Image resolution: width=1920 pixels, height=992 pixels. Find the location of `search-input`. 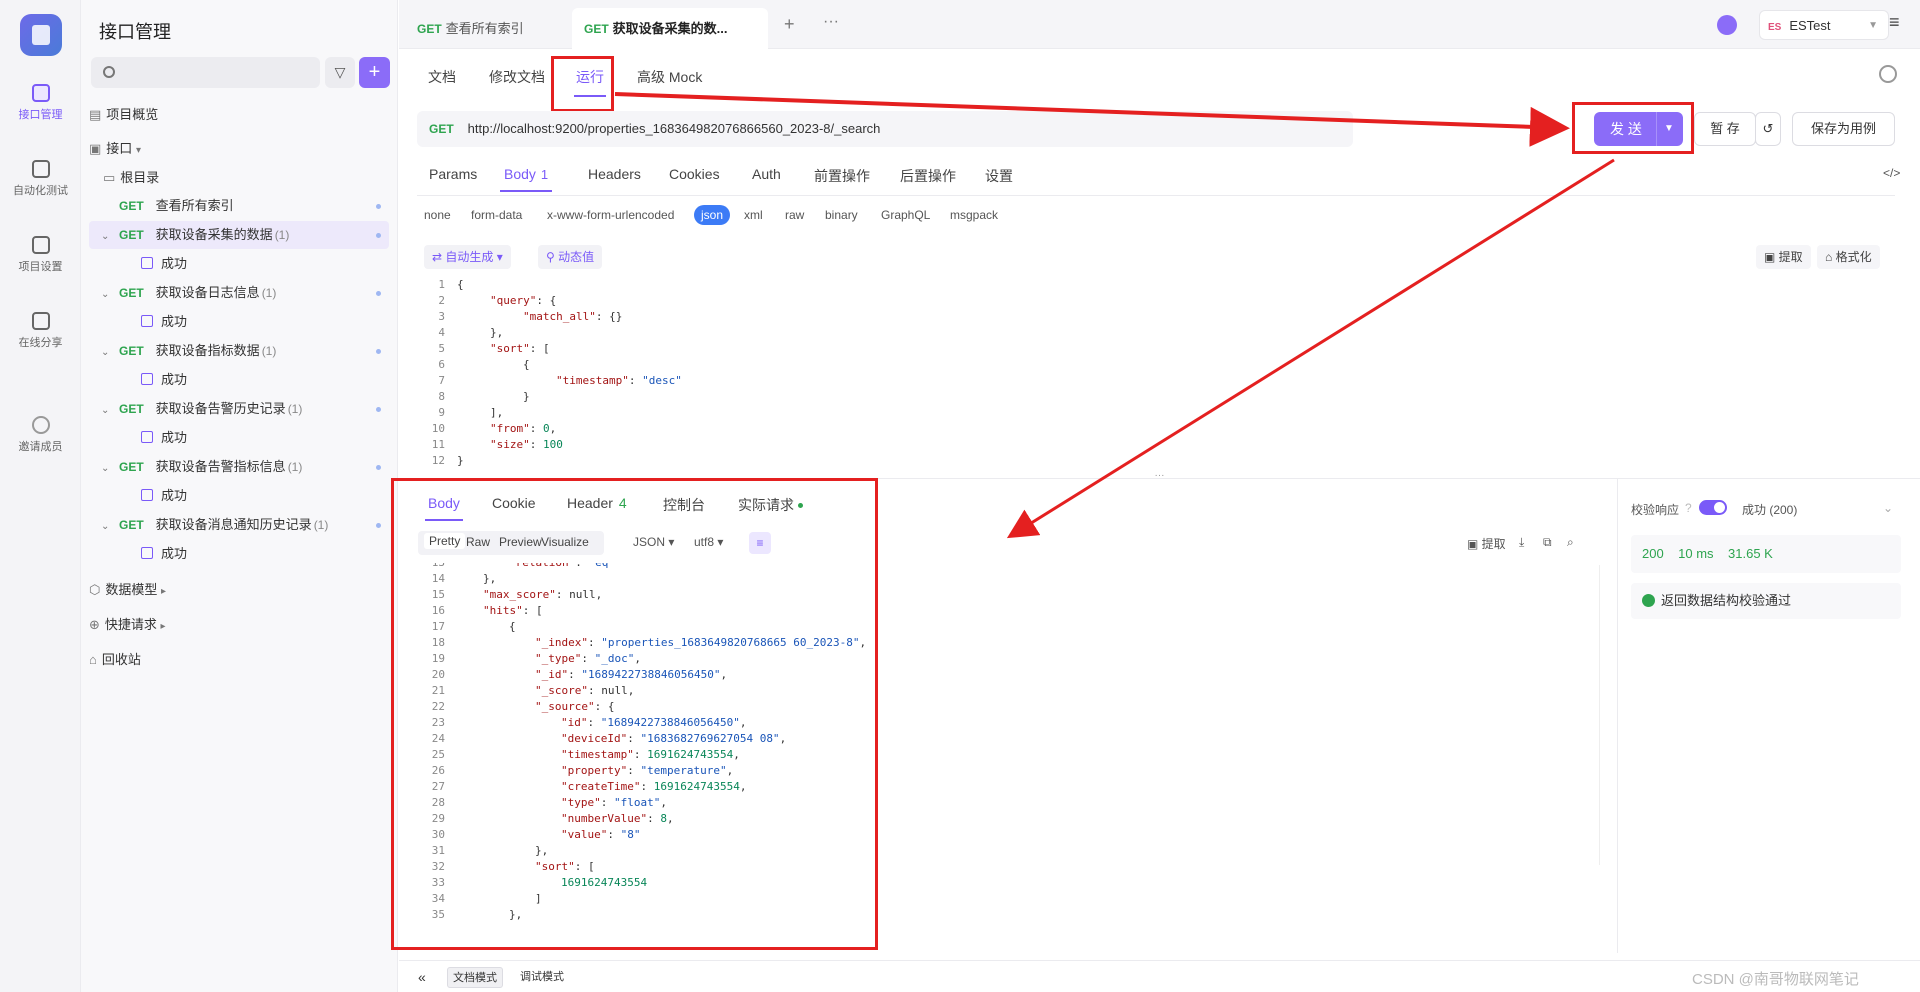

search-input is located at coordinates (205, 72).